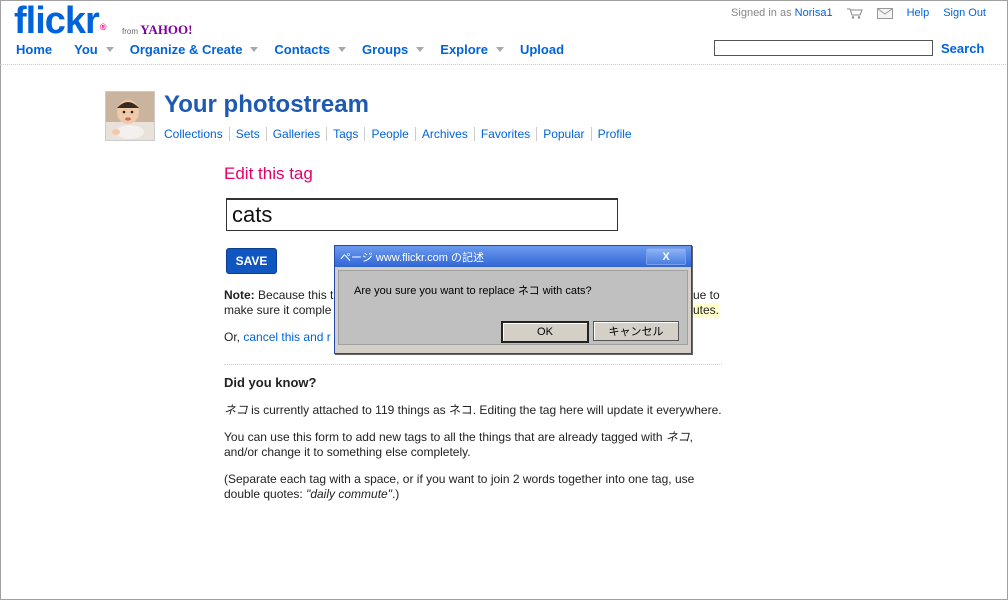  I want to click on cancel-button: キャンセル, so click(636, 331).